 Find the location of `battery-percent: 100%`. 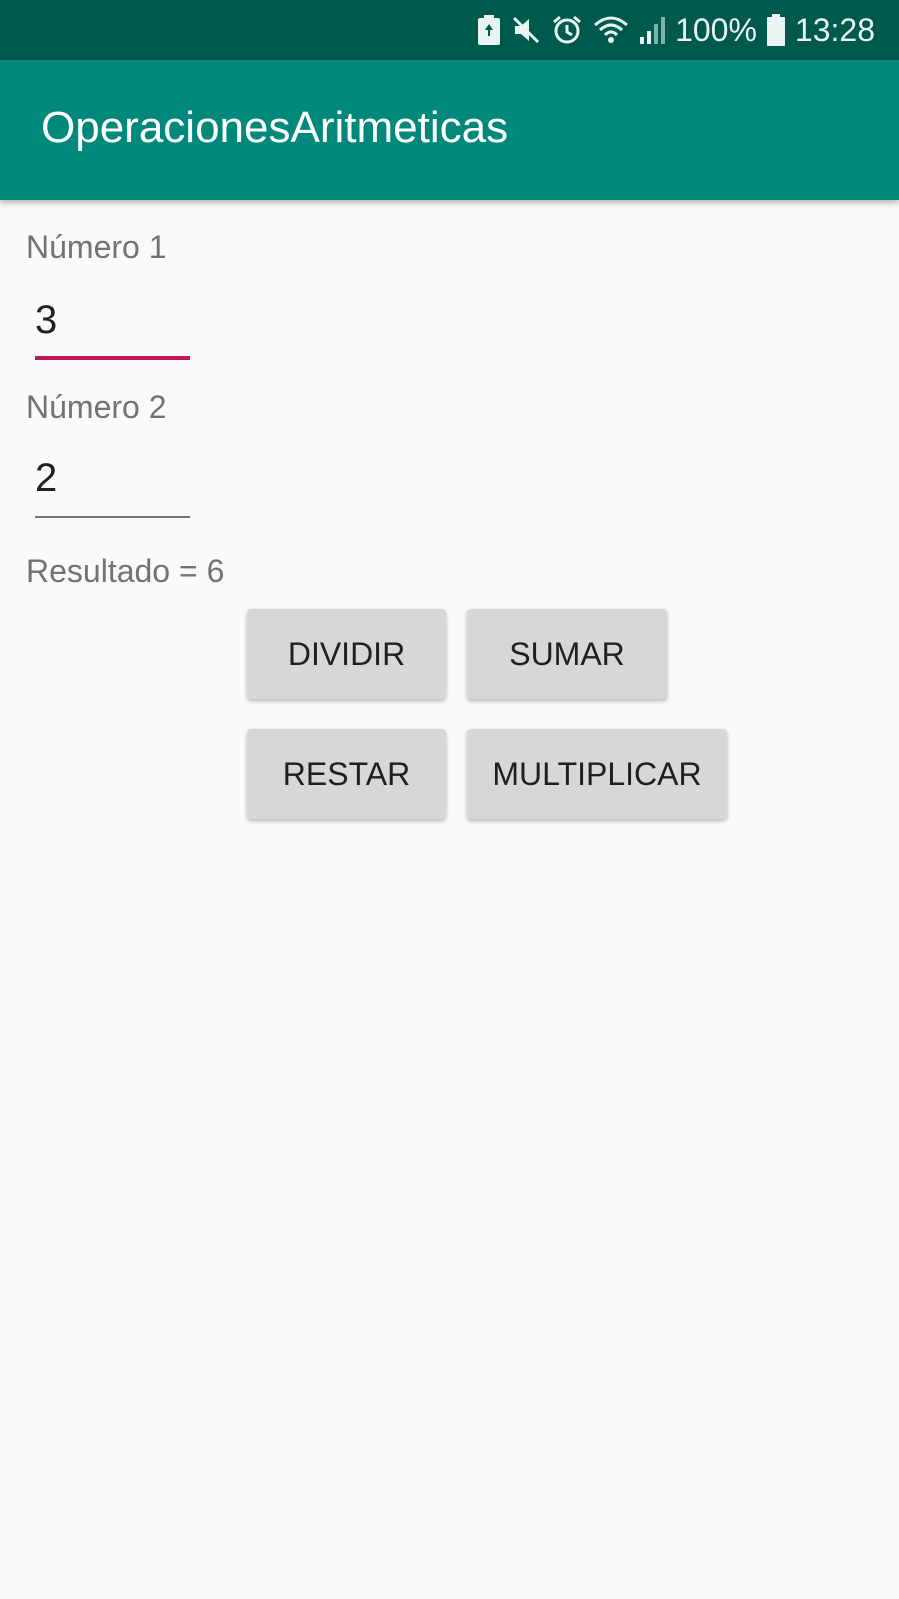

battery-percent: 100% is located at coordinates (716, 29).